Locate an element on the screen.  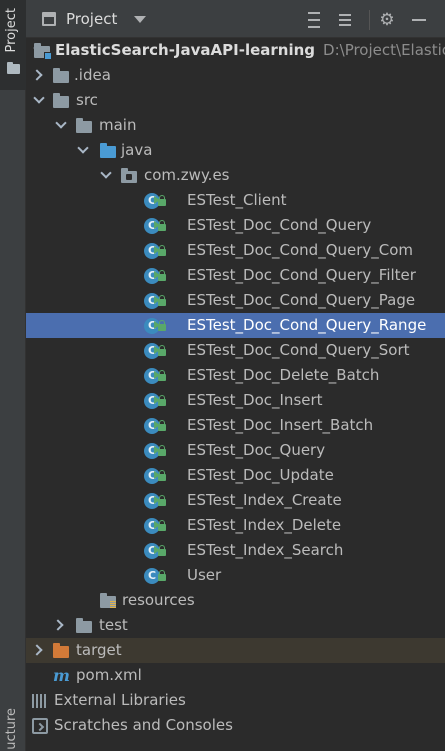
resources-folder-label: resources is located at coordinates (158, 600).